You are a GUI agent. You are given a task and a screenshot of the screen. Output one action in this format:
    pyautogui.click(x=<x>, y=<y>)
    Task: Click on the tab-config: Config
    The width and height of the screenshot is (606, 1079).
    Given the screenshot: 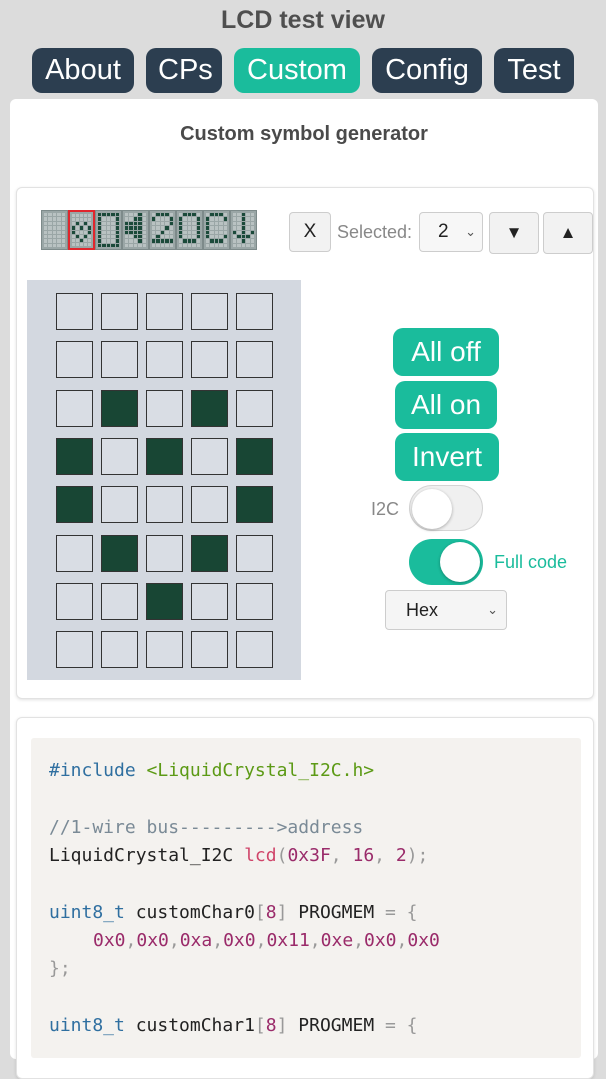 What is the action you would take?
    pyautogui.click(x=427, y=70)
    